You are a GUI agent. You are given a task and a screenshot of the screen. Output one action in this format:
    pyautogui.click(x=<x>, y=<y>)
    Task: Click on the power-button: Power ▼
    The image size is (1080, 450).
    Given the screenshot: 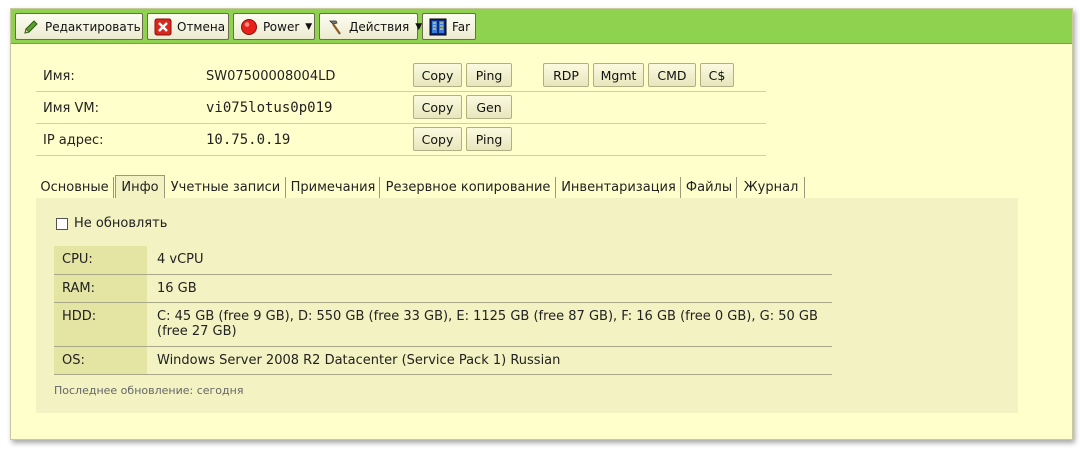 What is the action you would take?
    pyautogui.click(x=274, y=26)
    